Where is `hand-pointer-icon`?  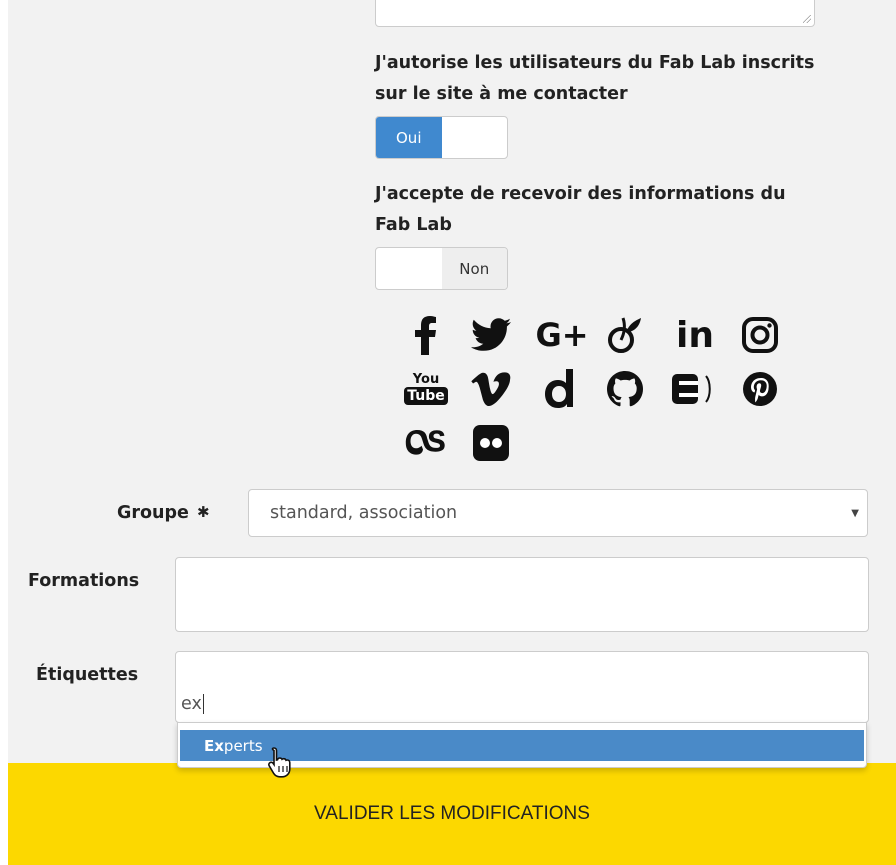 hand-pointer-icon is located at coordinates (281, 764).